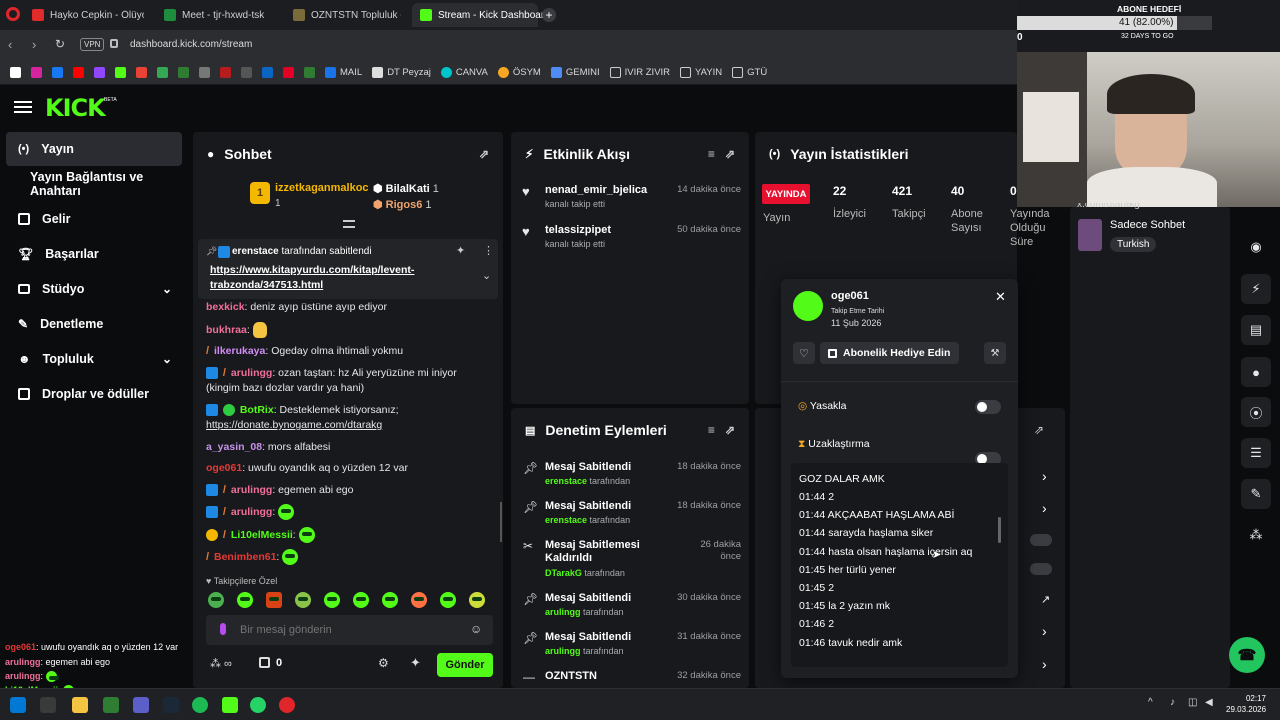 Image resolution: width=1280 pixels, height=720 pixels. Describe the element at coordinates (465, 665) in the screenshot. I see `send-button: Gönder` at that location.